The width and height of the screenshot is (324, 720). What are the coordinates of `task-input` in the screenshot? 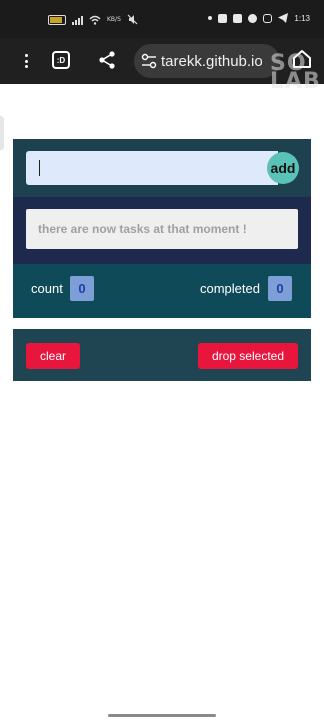 It's located at (152, 168).